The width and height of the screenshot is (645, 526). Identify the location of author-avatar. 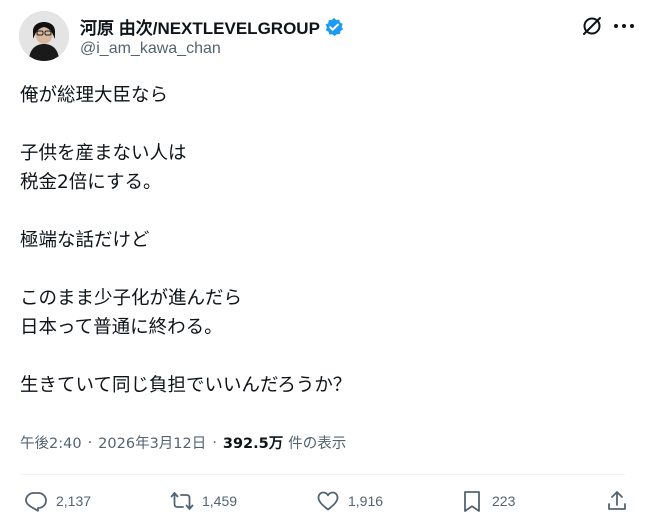
(44, 36).